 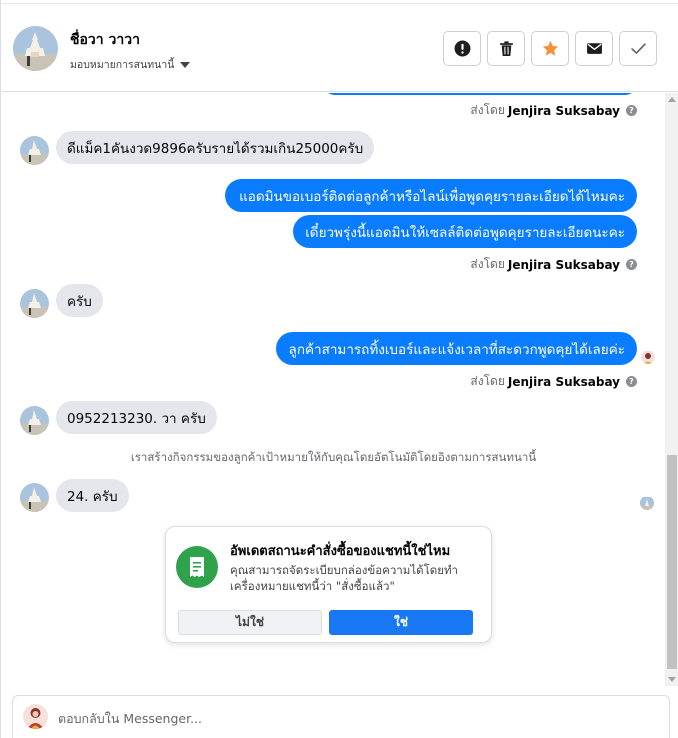 I want to click on card-title: อัพเดตสถานะคำสั่งซื้อของแชทนี้ใช่ไหม, so click(x=340, y=551).